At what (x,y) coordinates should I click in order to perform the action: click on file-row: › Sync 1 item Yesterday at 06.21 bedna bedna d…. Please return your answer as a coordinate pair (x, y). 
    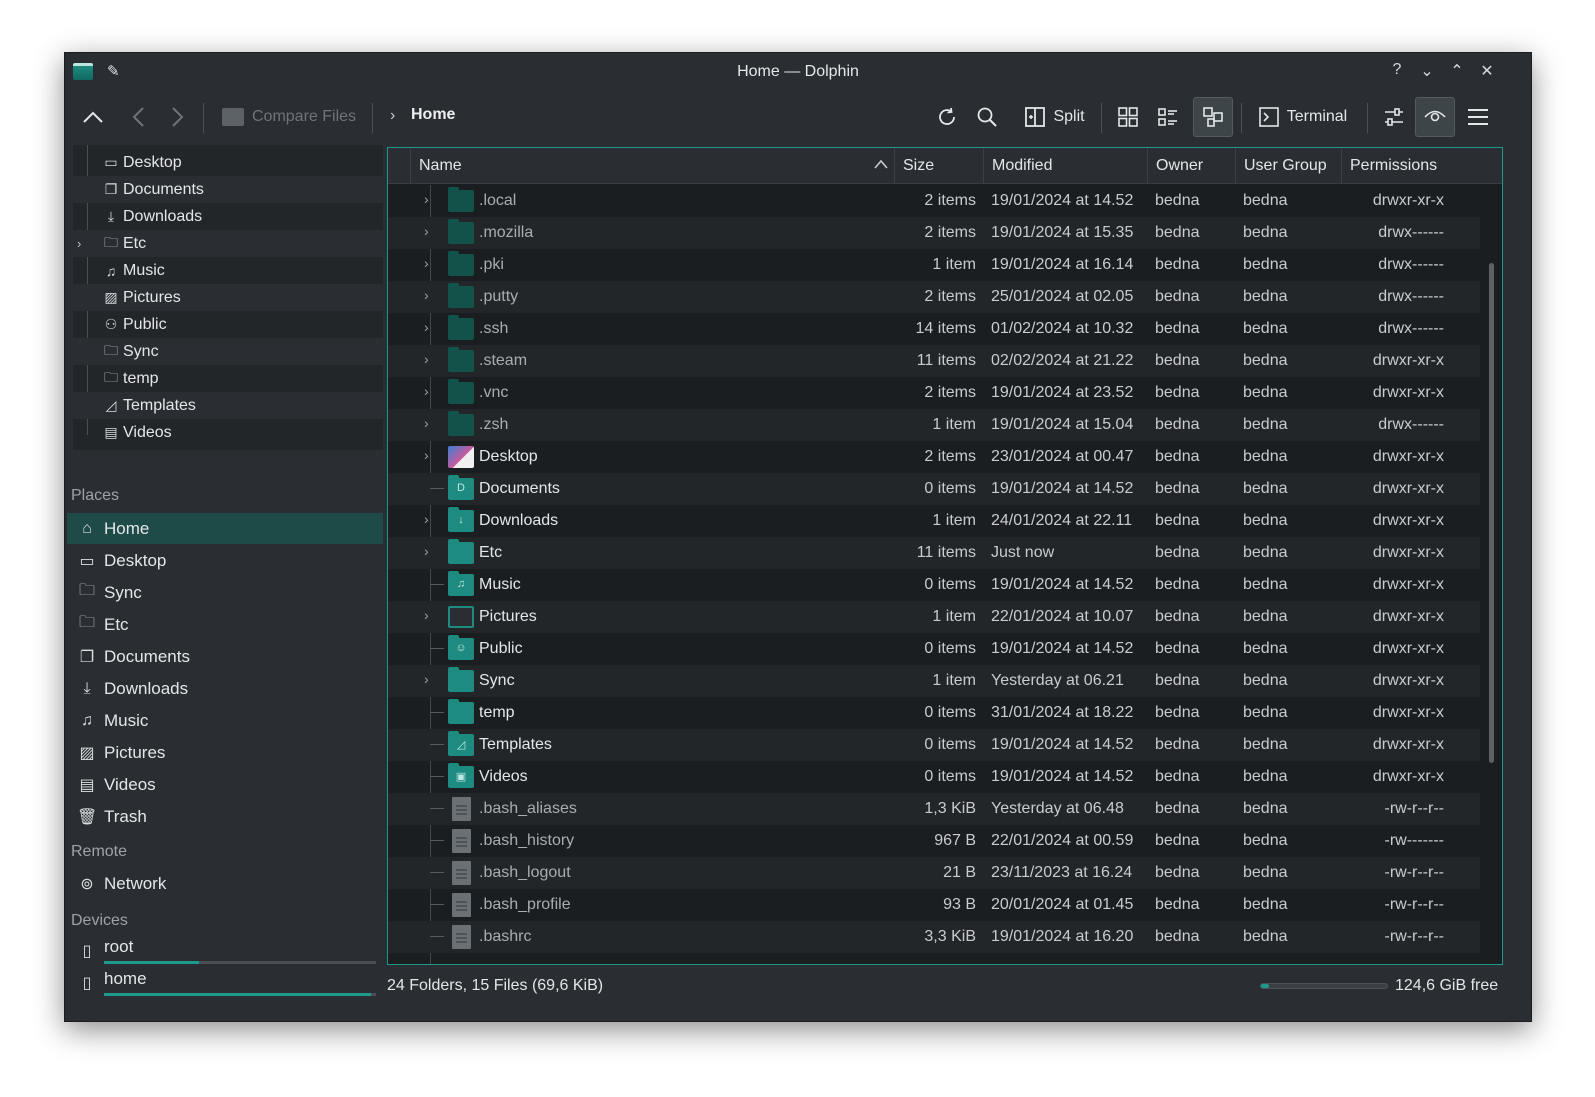
    Looking at the image, I should click on (934, 681).